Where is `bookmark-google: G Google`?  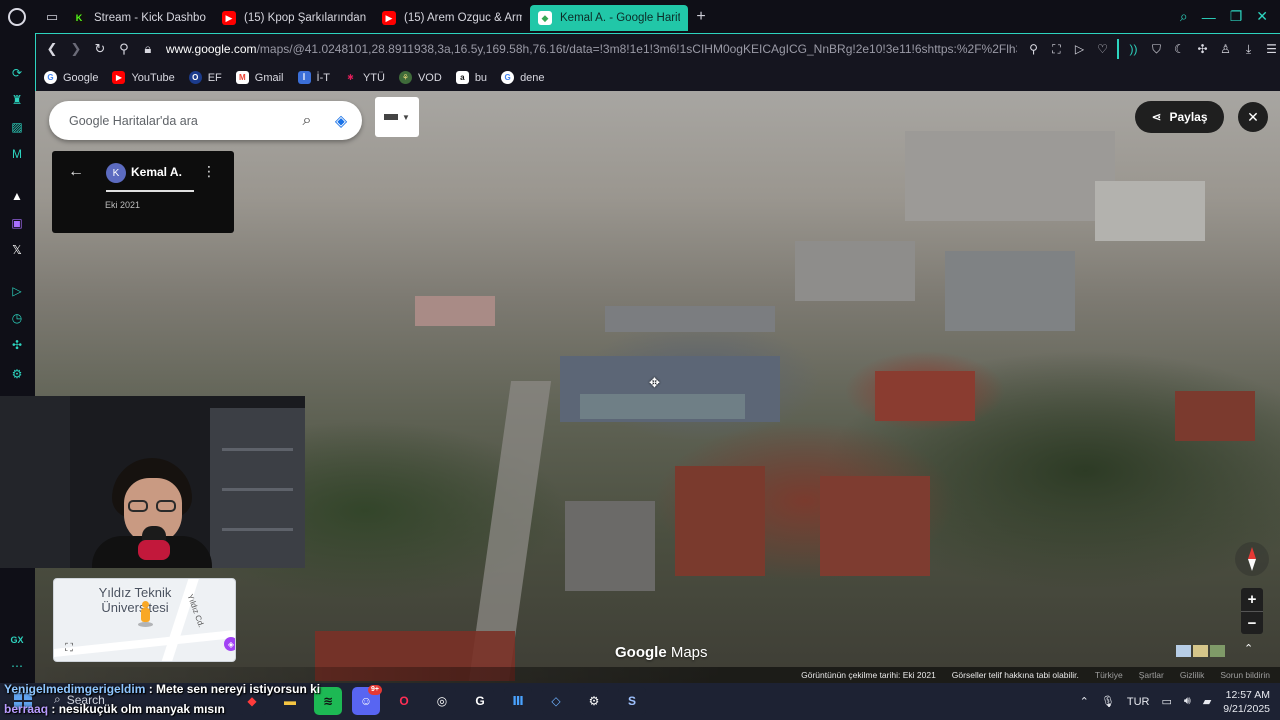 bookmark-google: G Google is located at coordinates (71, 77).